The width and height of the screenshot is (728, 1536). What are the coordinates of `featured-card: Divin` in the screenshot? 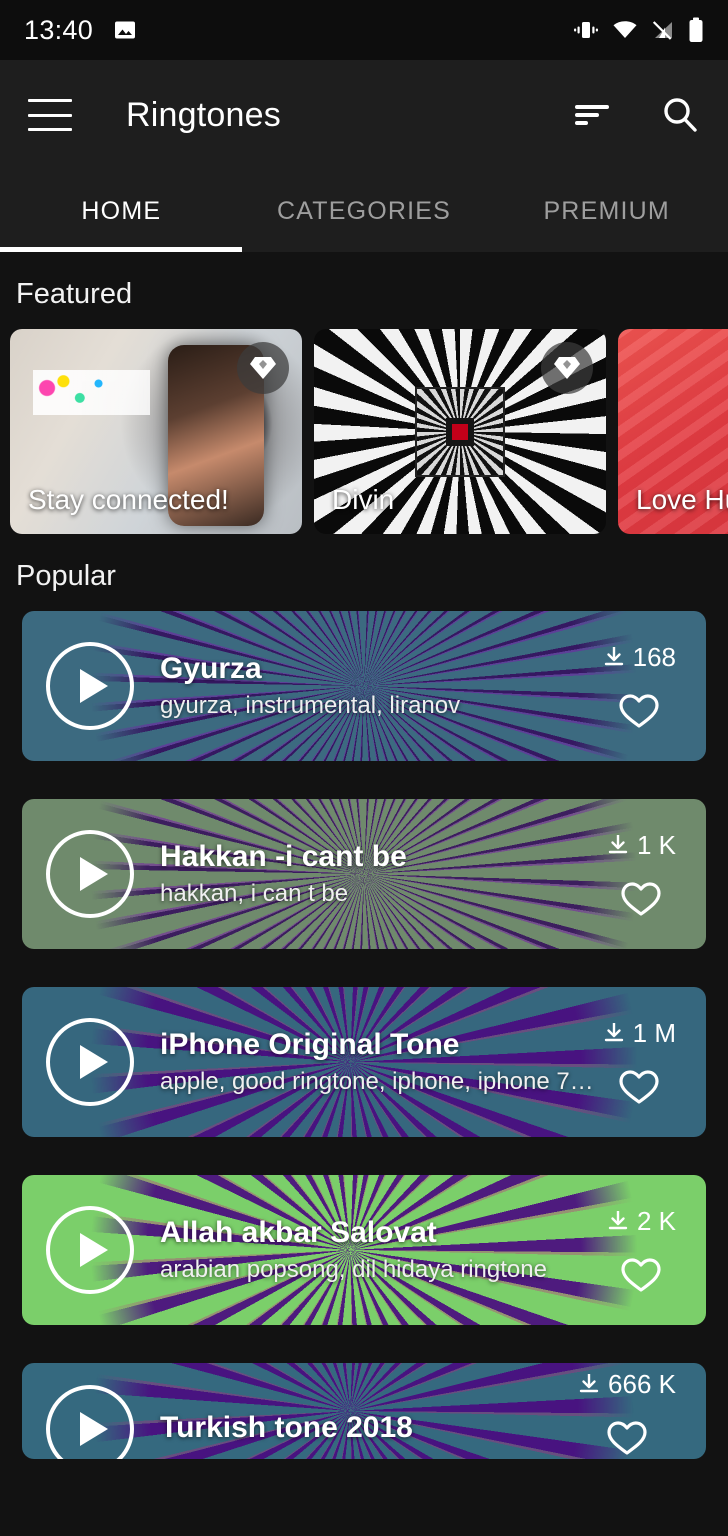 It's located at (460, 431).